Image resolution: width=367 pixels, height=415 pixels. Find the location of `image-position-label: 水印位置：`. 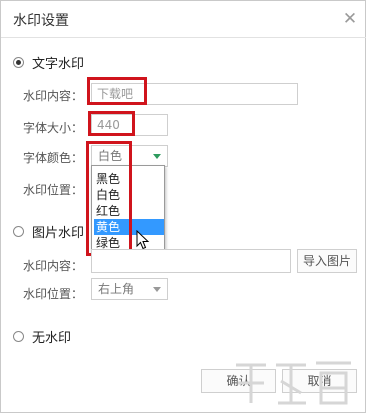

image-position-label: 水印位置： is located at coordinates (53, 294).